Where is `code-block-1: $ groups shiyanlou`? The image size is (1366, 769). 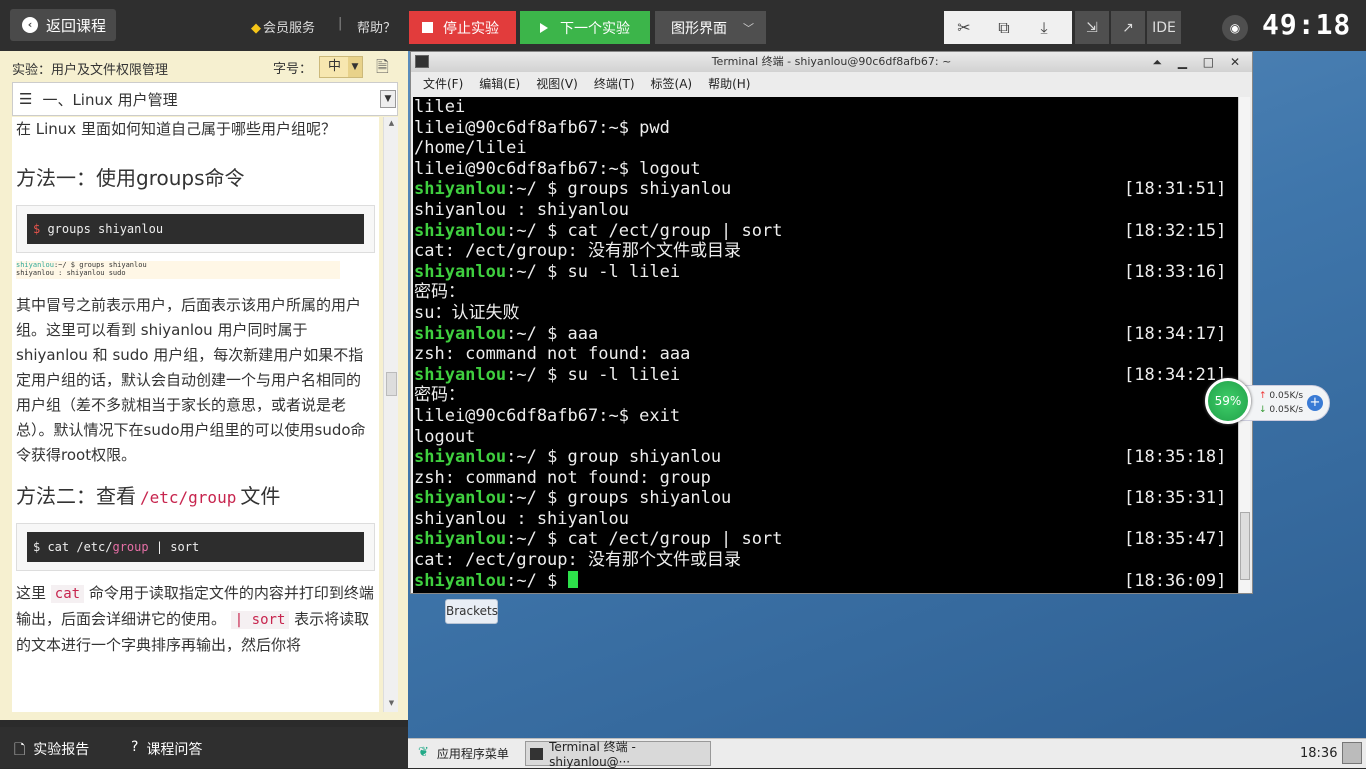
code-block-1: $ groups shiyanlou is located at coordinates (195, 229).